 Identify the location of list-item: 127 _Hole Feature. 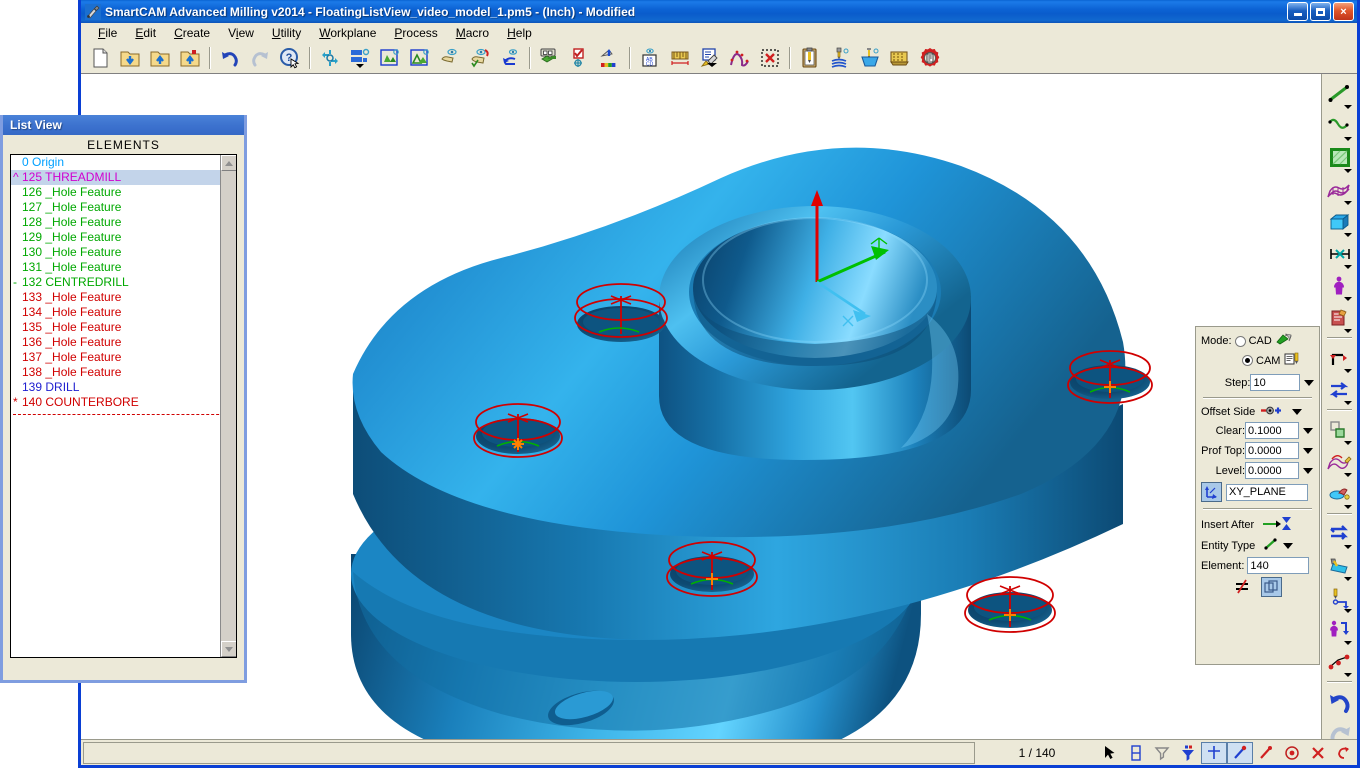
(123, 207).